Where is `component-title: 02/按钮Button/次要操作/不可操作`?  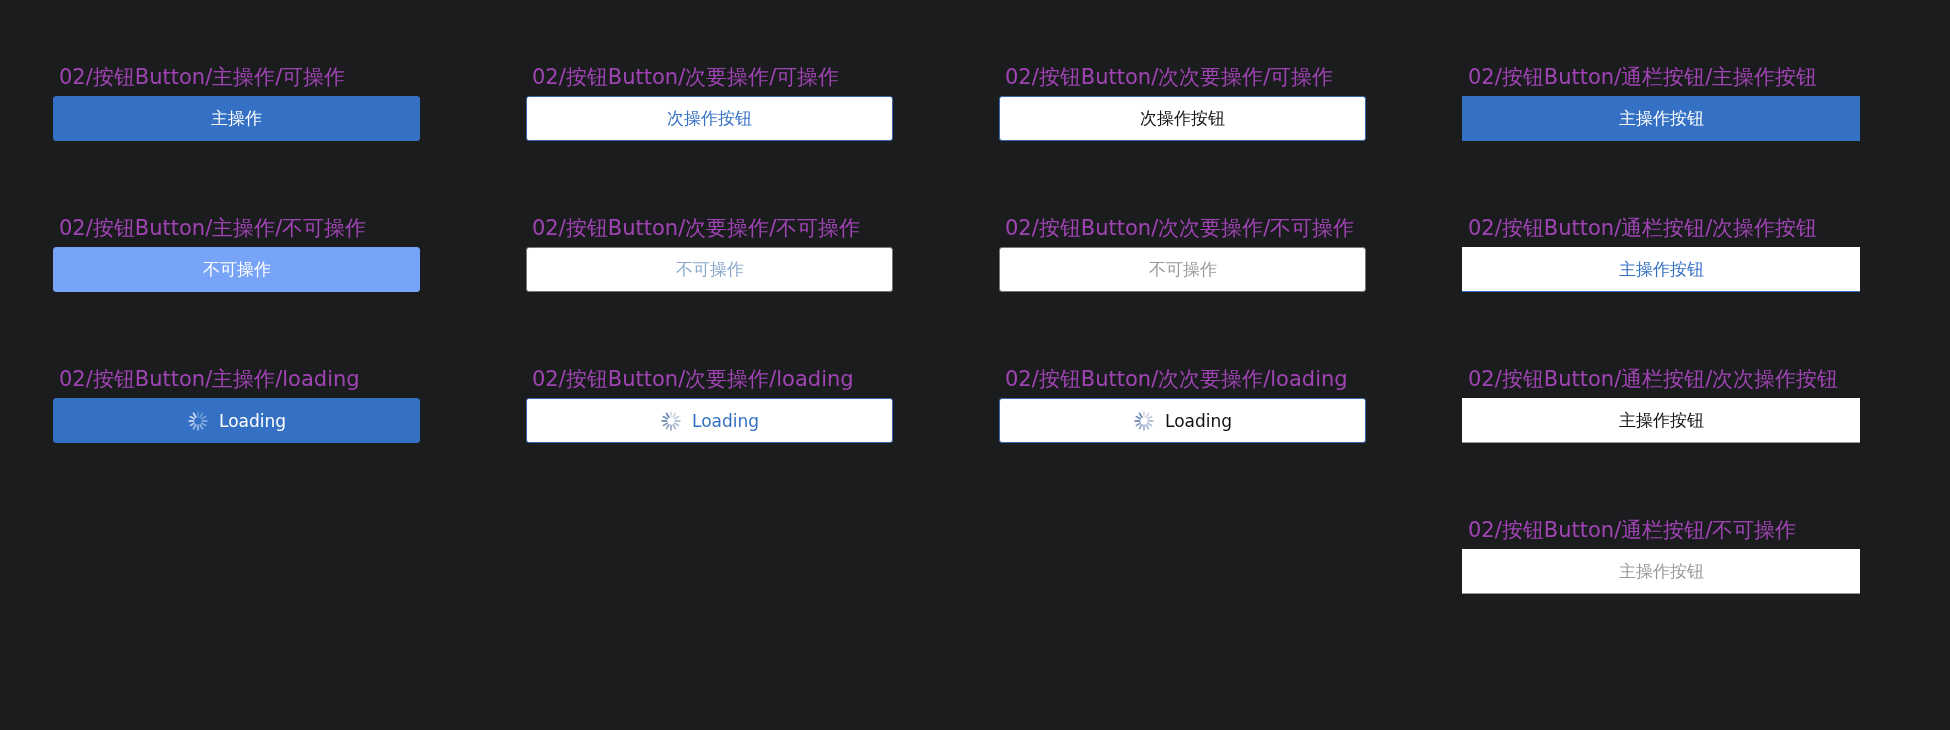
component-title: 02/按钮Button/次要操作/不可操作 is located at coordinates (696, 228).